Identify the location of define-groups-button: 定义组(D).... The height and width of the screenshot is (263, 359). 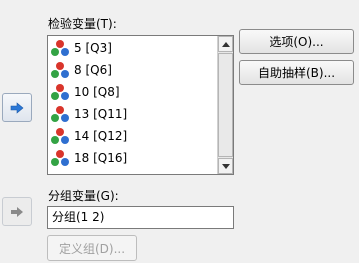
(92, 248).